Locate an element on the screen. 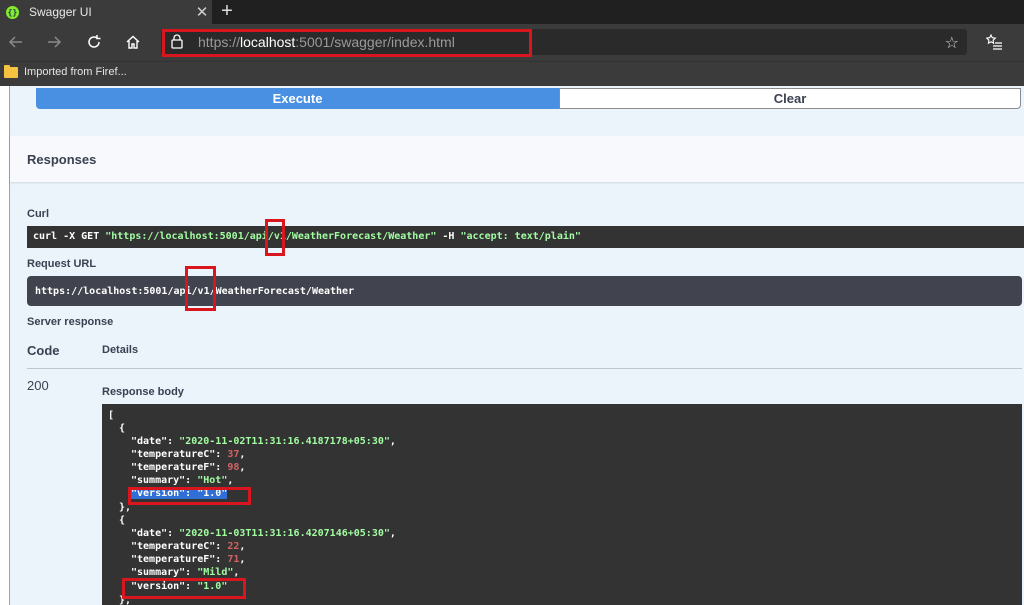  close-tab-icon: ✕ is located at coordinates (202, 12).